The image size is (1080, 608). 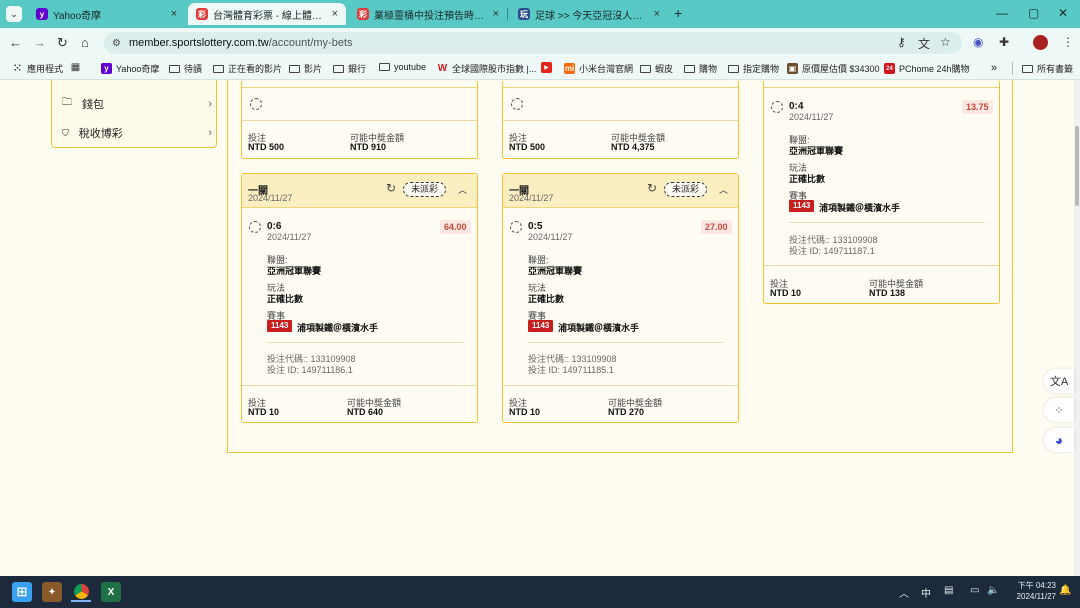 What do you see at coordinates (65, 132) in the screenshot?
I see `shield-icon: ⛉` at bounding box center [65, 132].